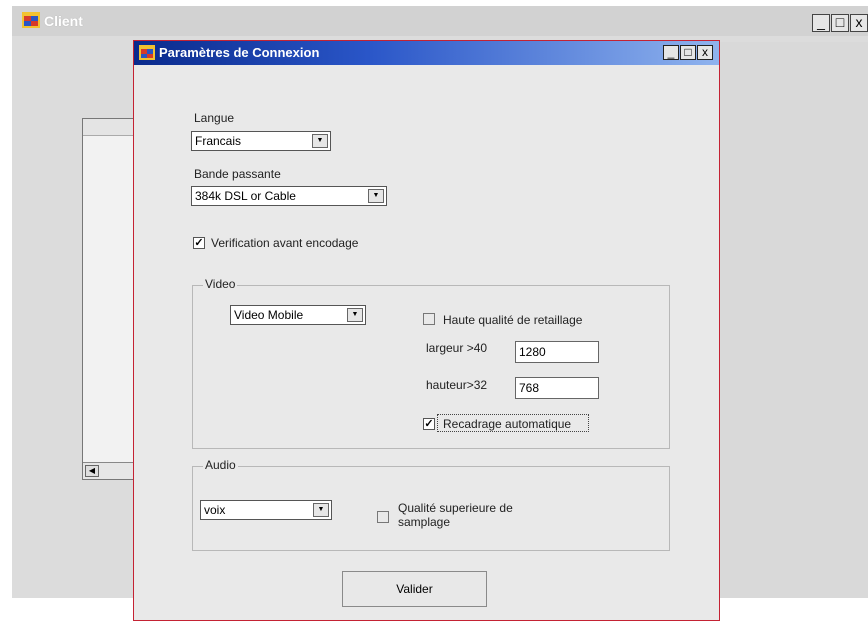 Image resolution: width=868 pixels, height=621 pixels. I want to click on video-preset-value: Video Mobile, so click(269, 315).